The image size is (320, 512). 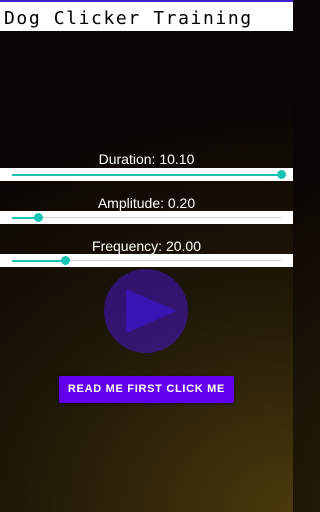 I want to click on read-me-first-button: READ ME FIRST CLICK ME, so click(x=146, y=389).